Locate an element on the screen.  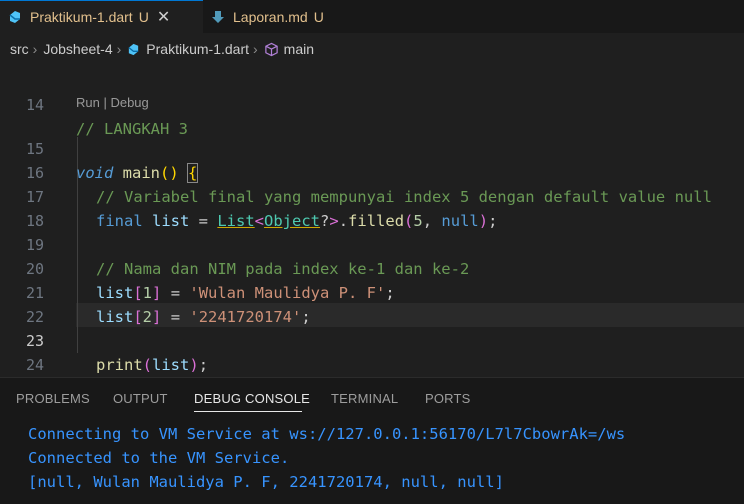
tab-praktikum-1-dart: Praktikum-1.dart U ✕ is located at coordinates (101, 16).